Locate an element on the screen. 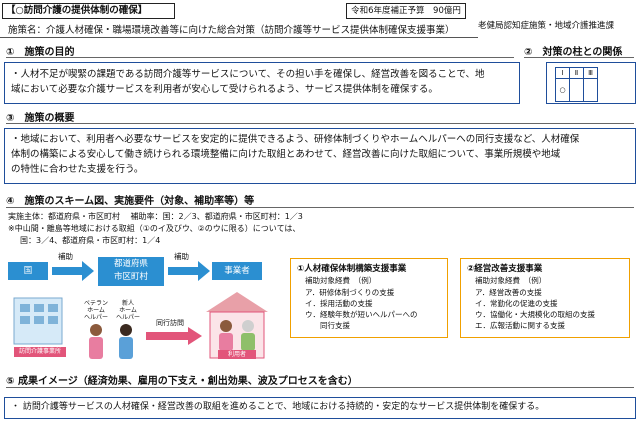 This screenshot has height=427, width=640. support2-title: ②経営改善支援事業 is located at coordinates (505, 269).